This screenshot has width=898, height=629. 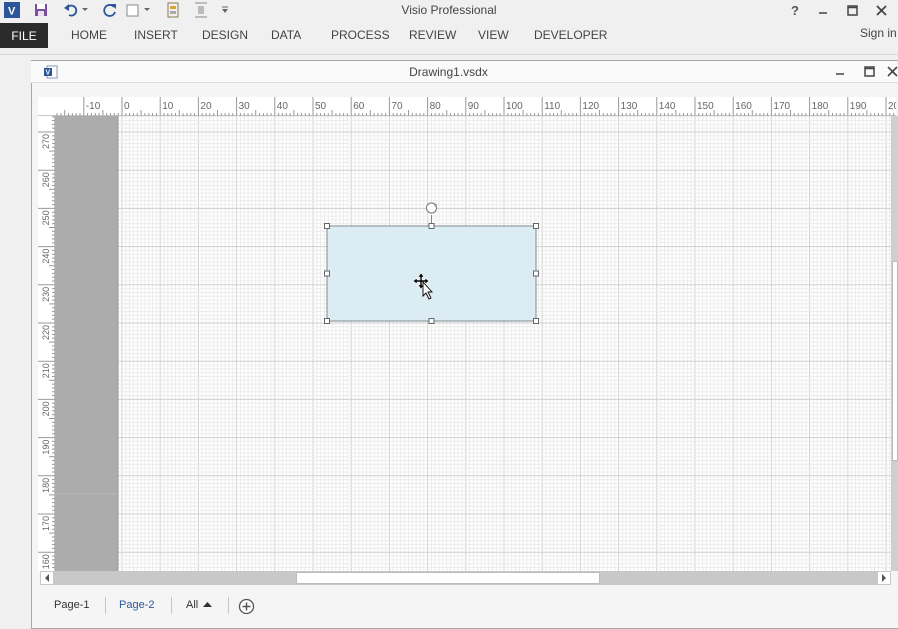 I want to click on document-title: Drawing1.vsdx, so click(x=448, y=72).